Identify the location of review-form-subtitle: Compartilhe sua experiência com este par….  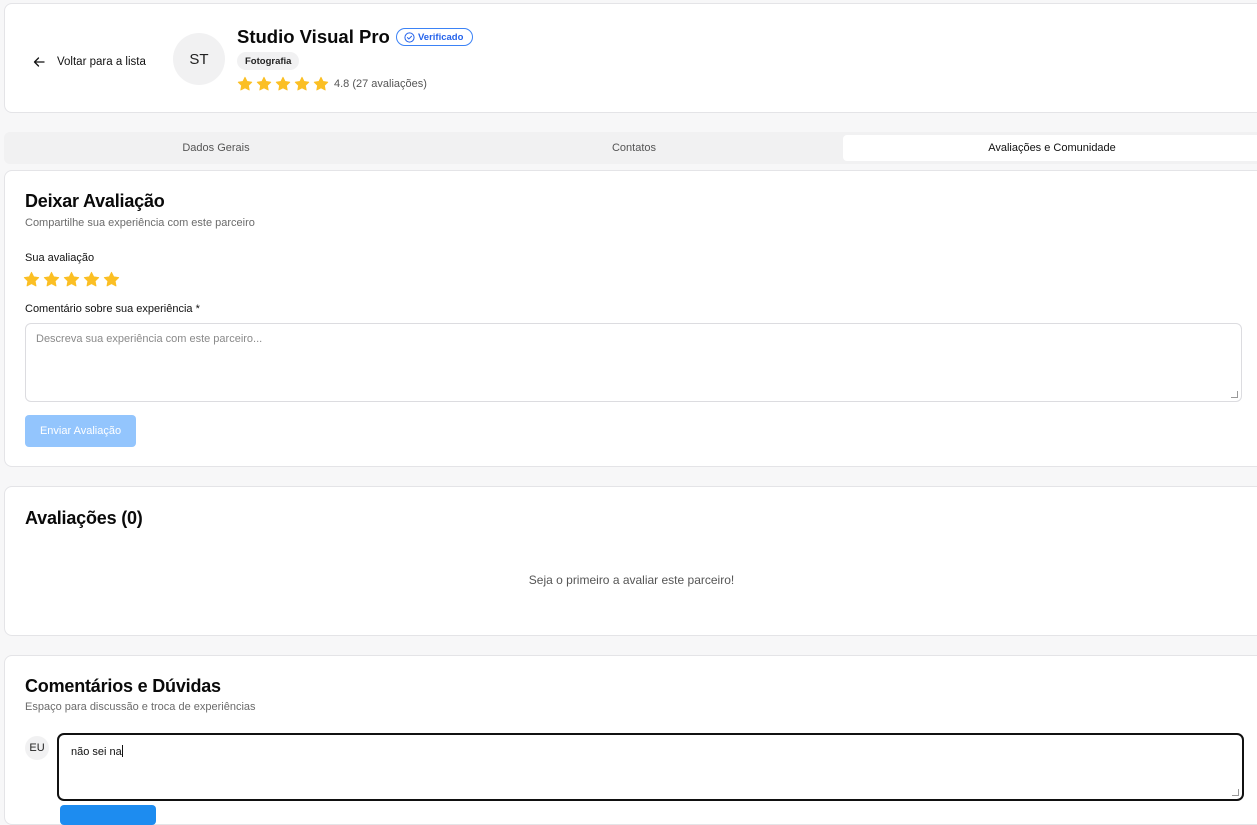
(140, 223).